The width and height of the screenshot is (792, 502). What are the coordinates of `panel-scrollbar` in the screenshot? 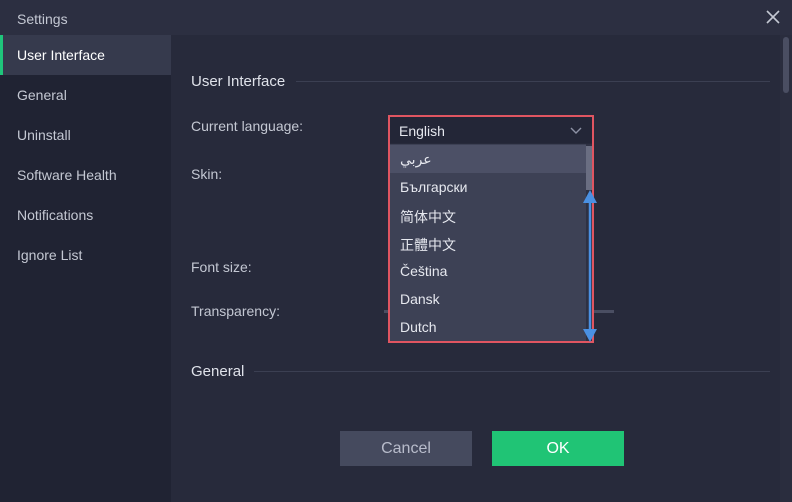 It's located at (786, 268).